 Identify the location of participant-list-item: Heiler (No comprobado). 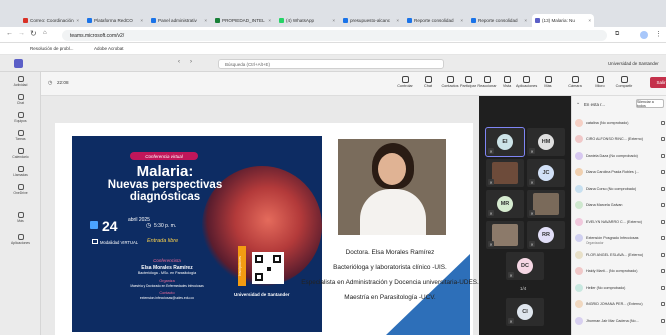
(620, 287).